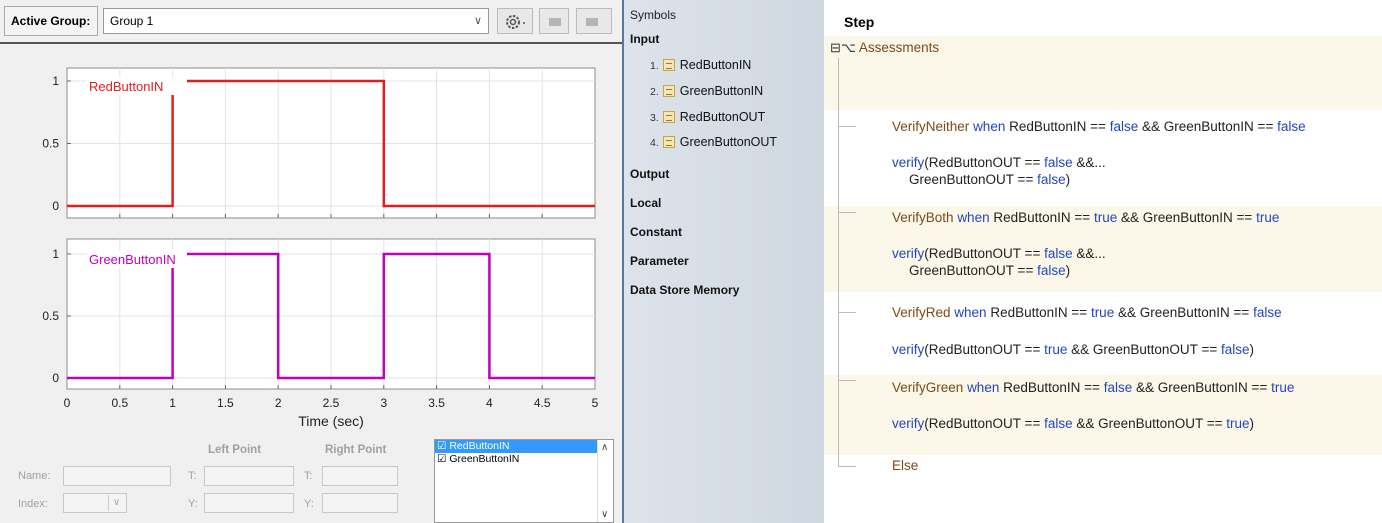 Image resolution: width=1382 pixels, height=523 pixels. Describe the element at coordinates (126, 86) in the screenshot. I see `signal-label: RedButtonIN` at that location.